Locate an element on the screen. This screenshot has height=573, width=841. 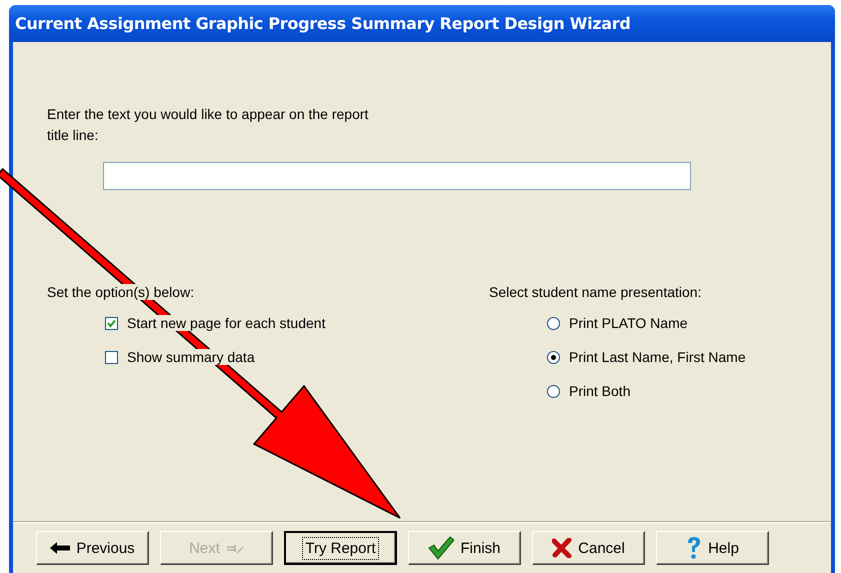
radio-label: Print PLATO Name is located at coordinates (628, 323).